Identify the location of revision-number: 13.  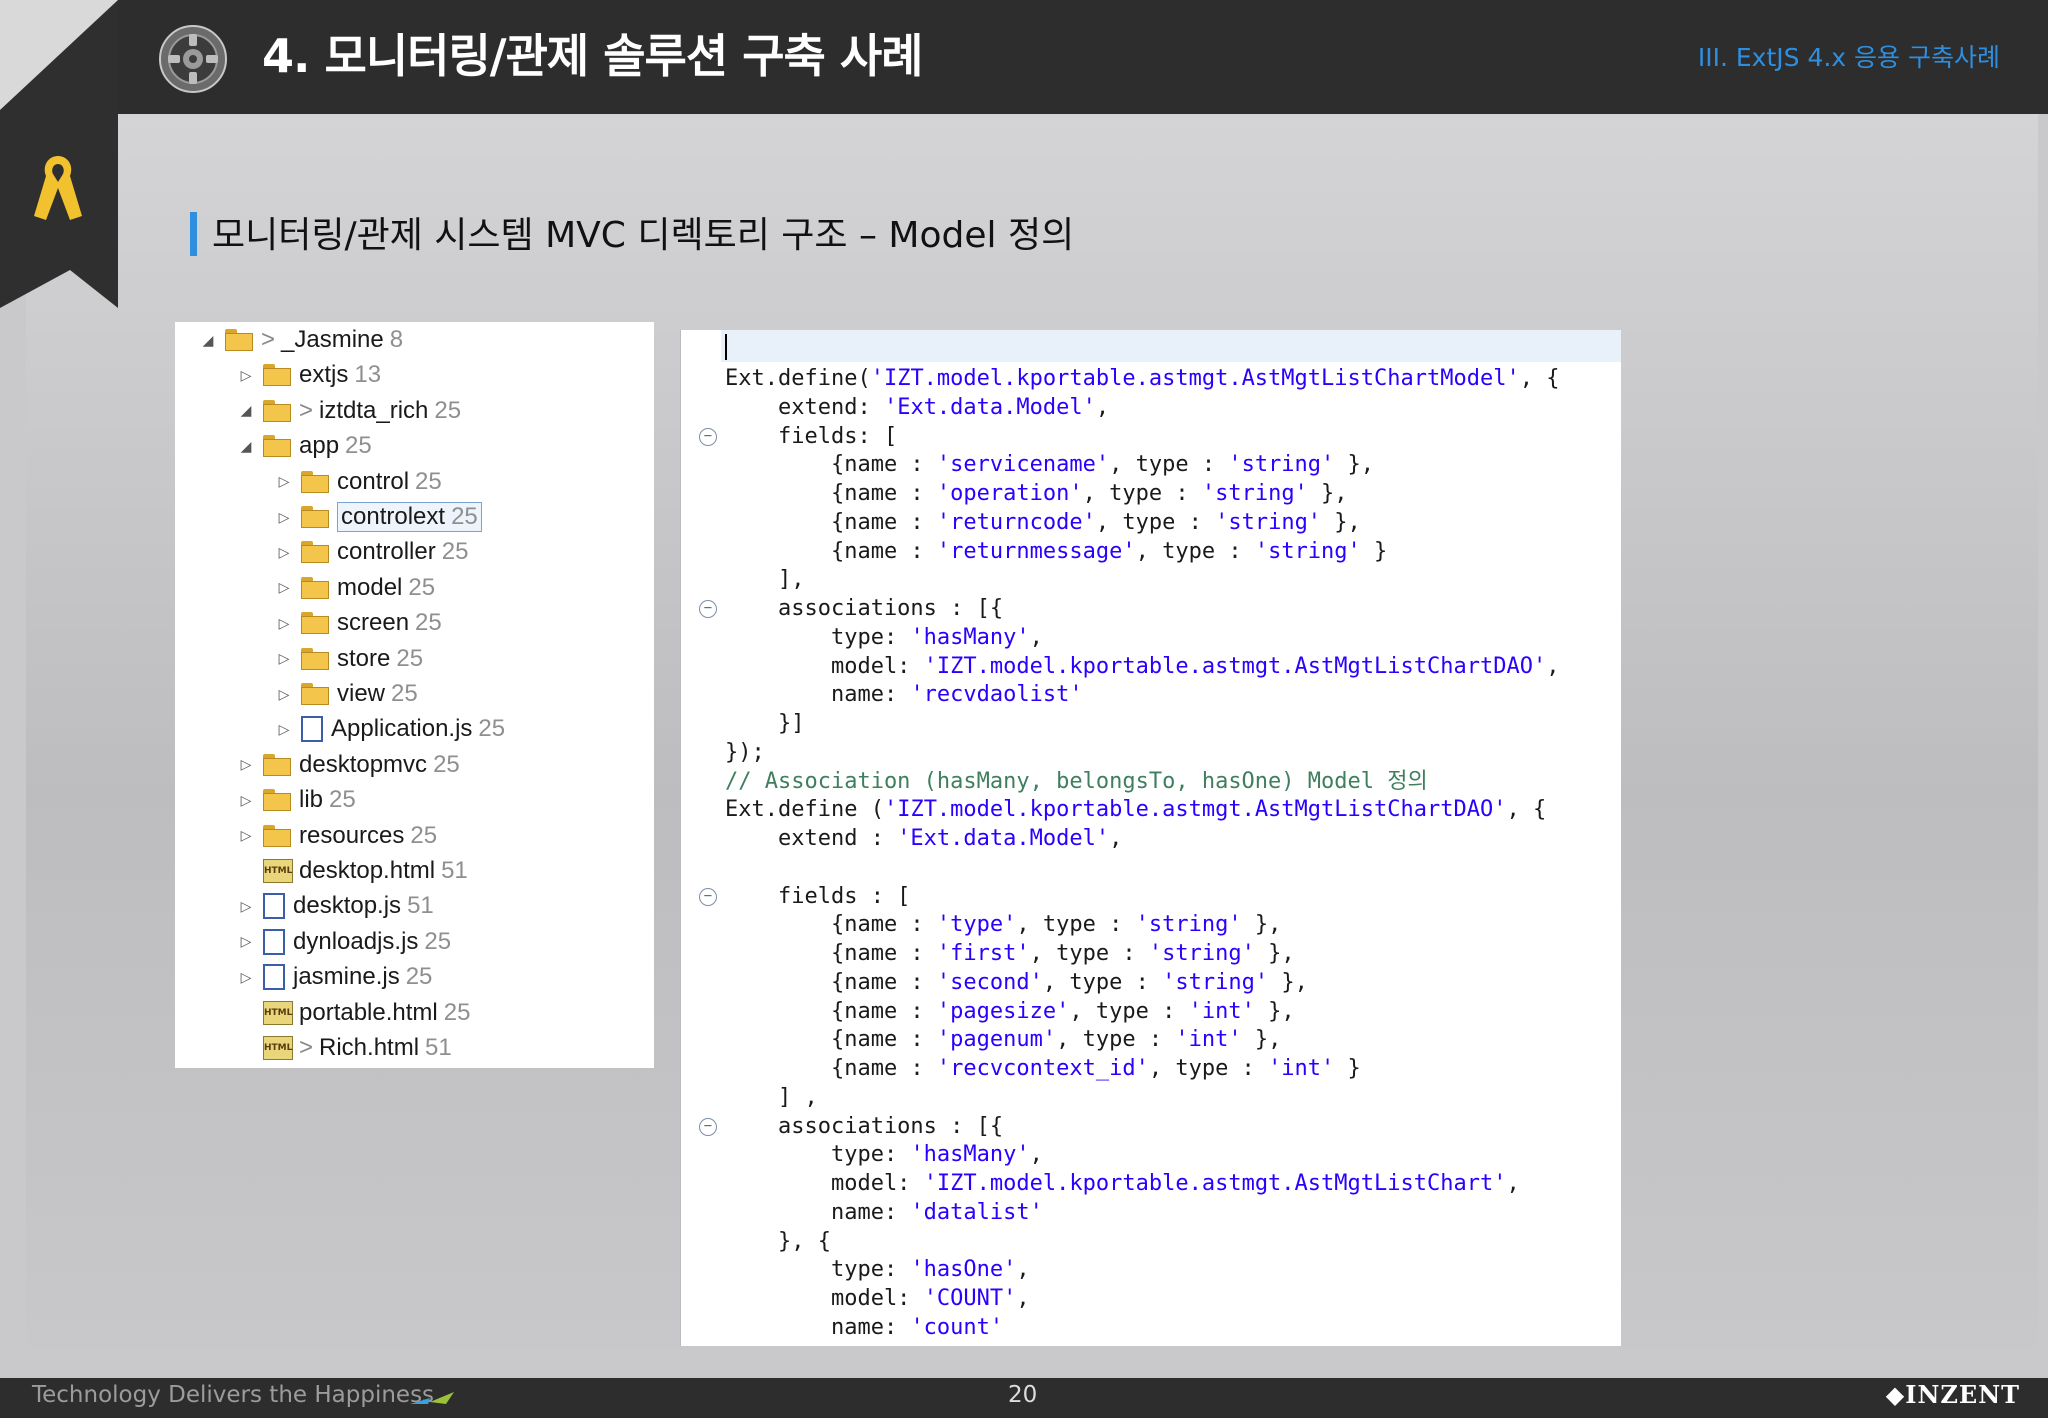
(368, 375).